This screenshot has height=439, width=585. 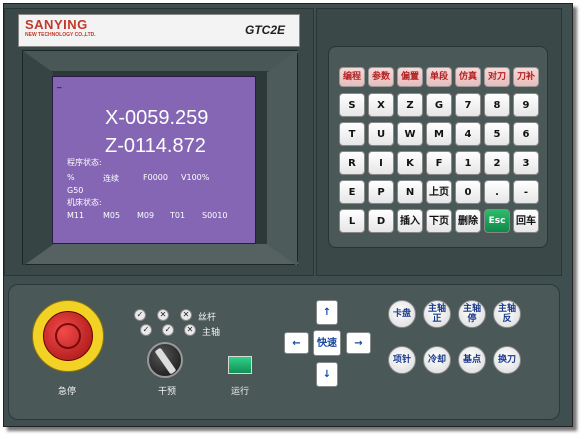 I want to click on spindle-value: S0010, so click(x=215, y=215).